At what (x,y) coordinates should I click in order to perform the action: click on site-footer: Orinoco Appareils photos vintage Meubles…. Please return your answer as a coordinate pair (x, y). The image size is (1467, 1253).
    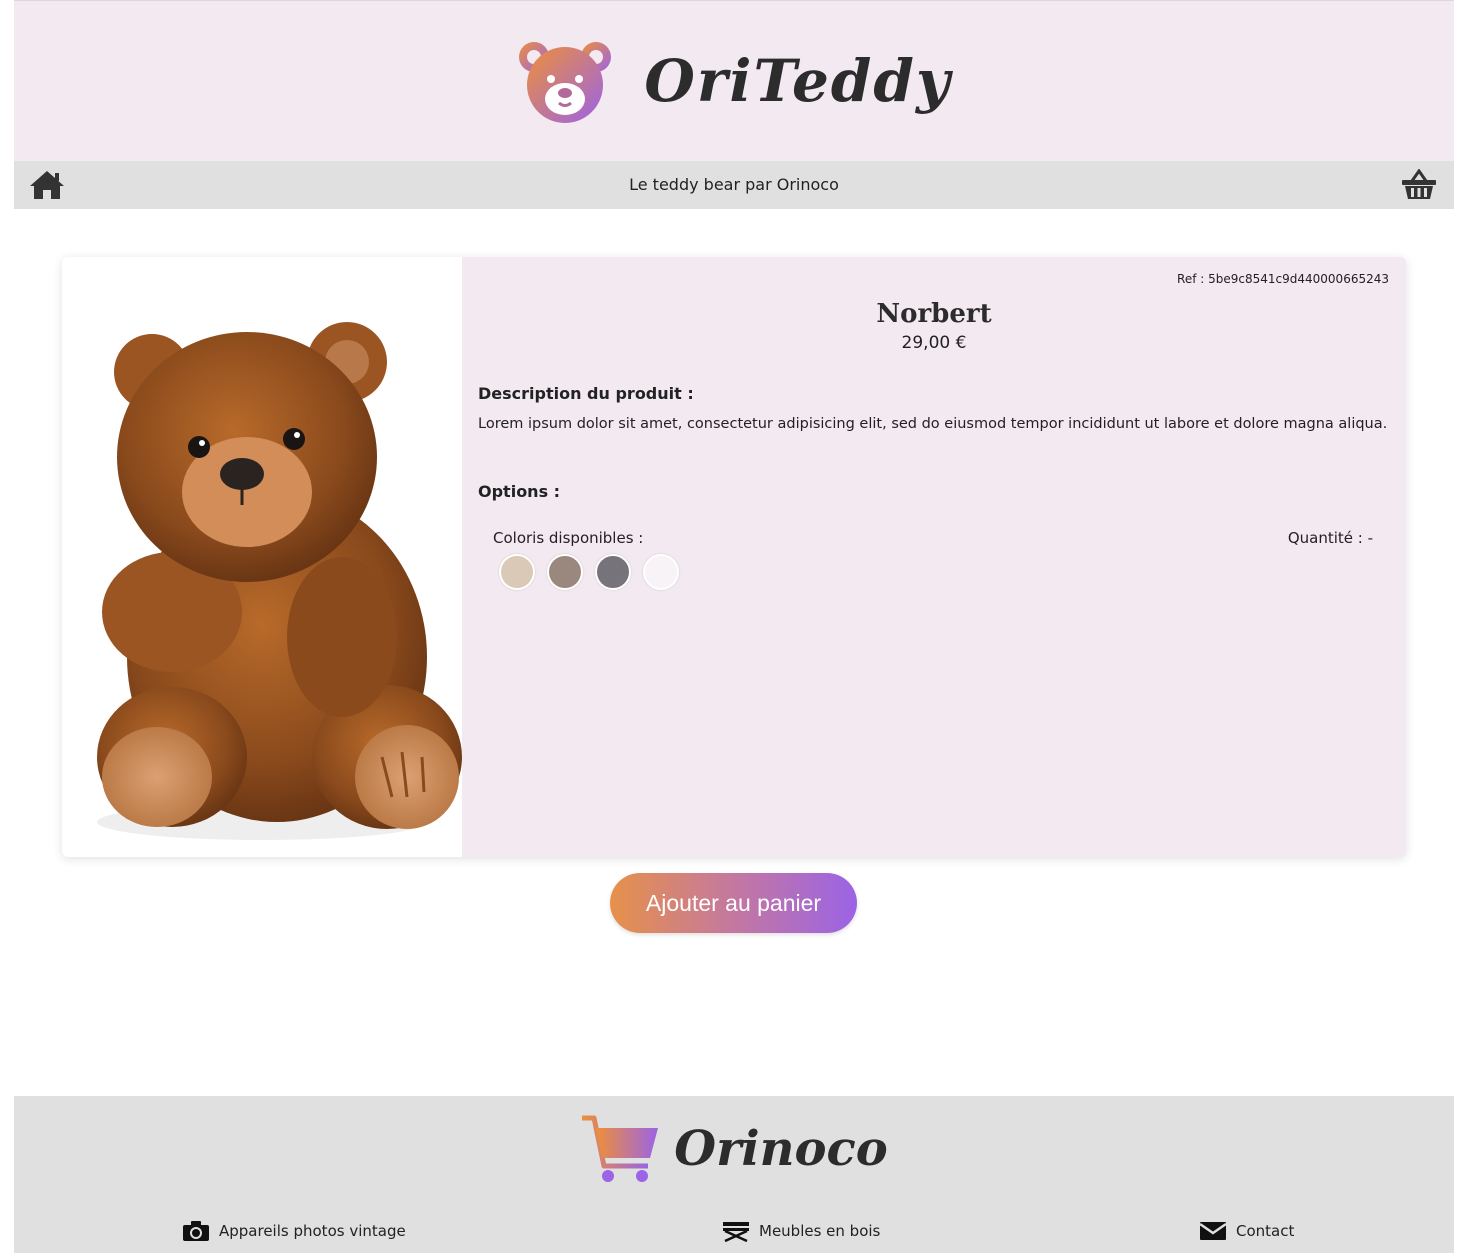
    Looking at the image, I should click on (734, 1174).